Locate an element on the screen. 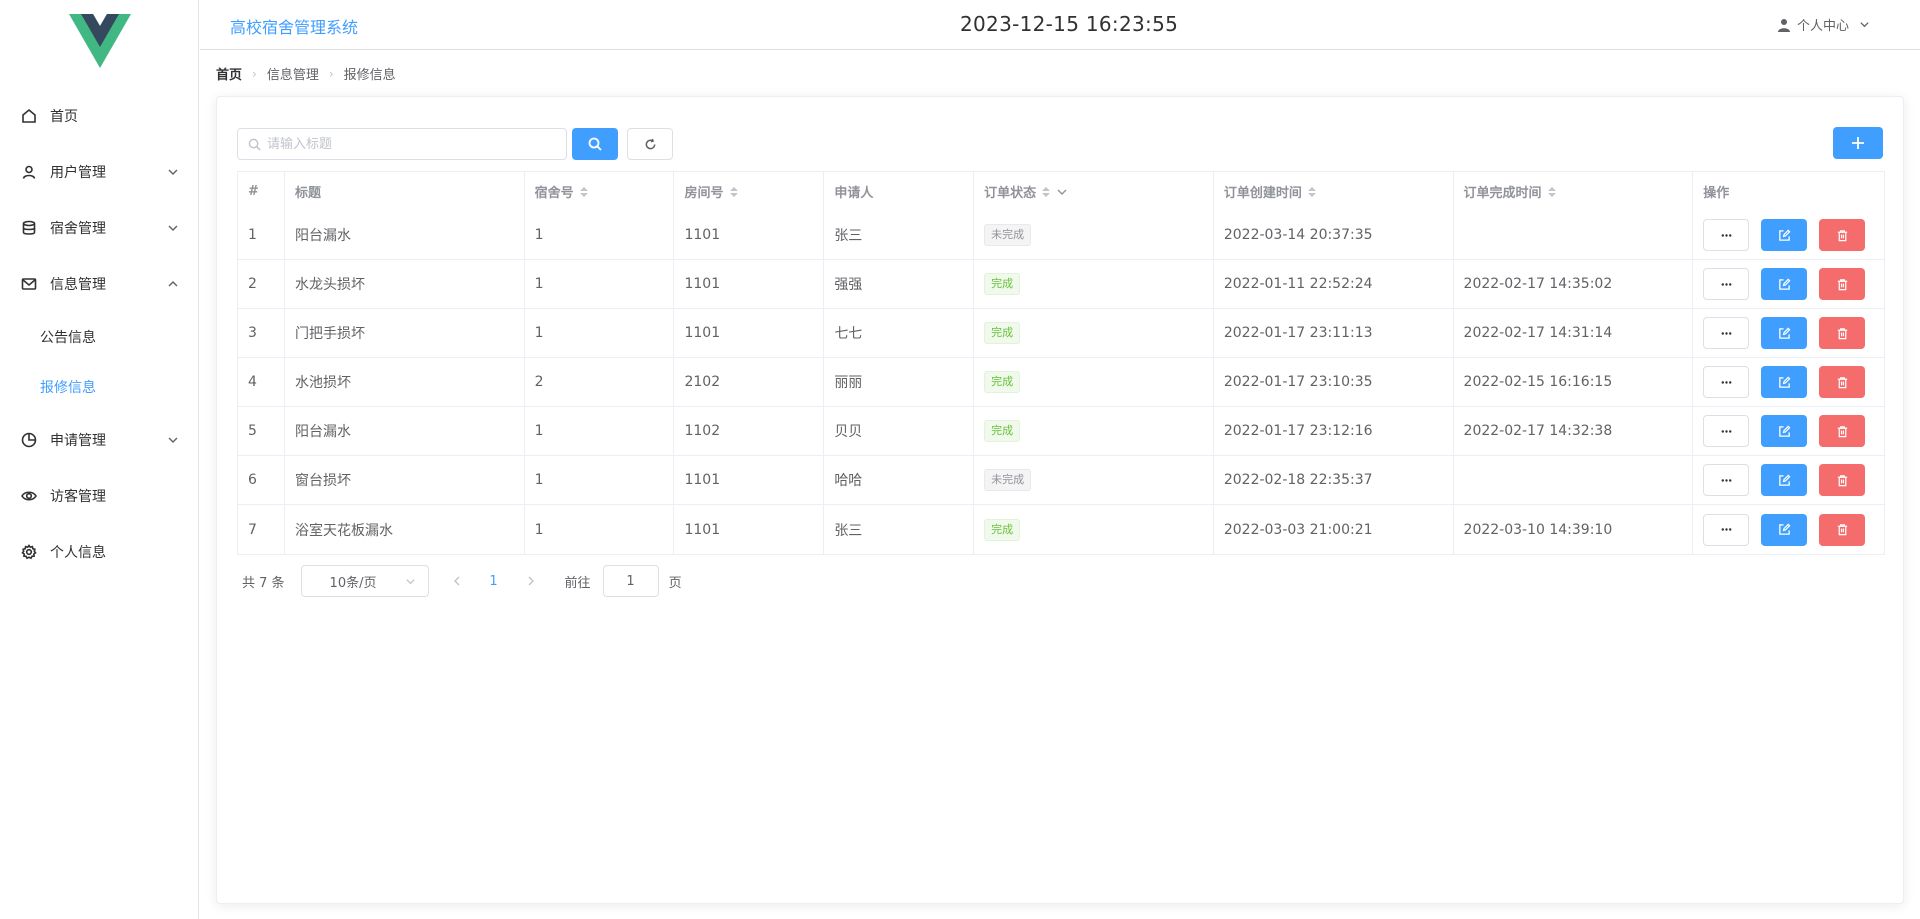 Image resolution: width=1920 pixels, height=919 pixels. cell-applicant: 贝贝 is located at coordinates (899, 431).